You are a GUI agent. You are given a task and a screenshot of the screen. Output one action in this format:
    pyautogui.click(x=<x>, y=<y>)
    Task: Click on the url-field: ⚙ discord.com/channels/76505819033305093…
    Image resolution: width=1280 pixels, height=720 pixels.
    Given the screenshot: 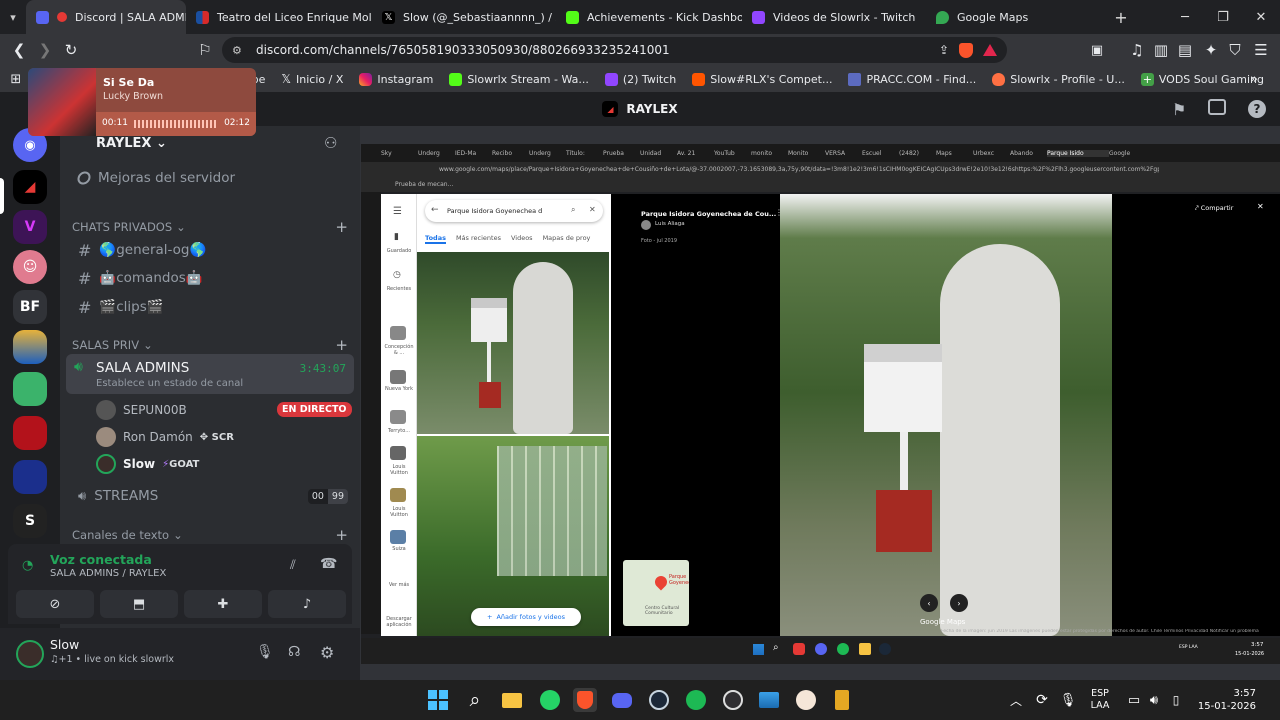 What is the action you would take?
    pyautogui.click(x=614, y=50)
    